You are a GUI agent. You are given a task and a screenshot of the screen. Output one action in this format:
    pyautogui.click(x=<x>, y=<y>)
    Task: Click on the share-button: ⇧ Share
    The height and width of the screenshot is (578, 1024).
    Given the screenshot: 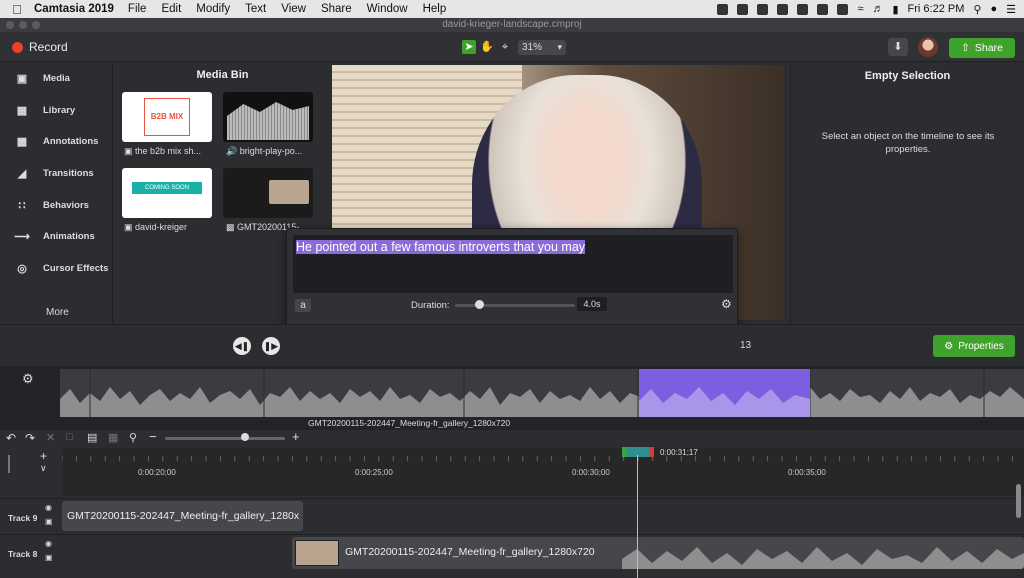 What is the action you would take?
    pyautogui.click(x=982, y=48)
    